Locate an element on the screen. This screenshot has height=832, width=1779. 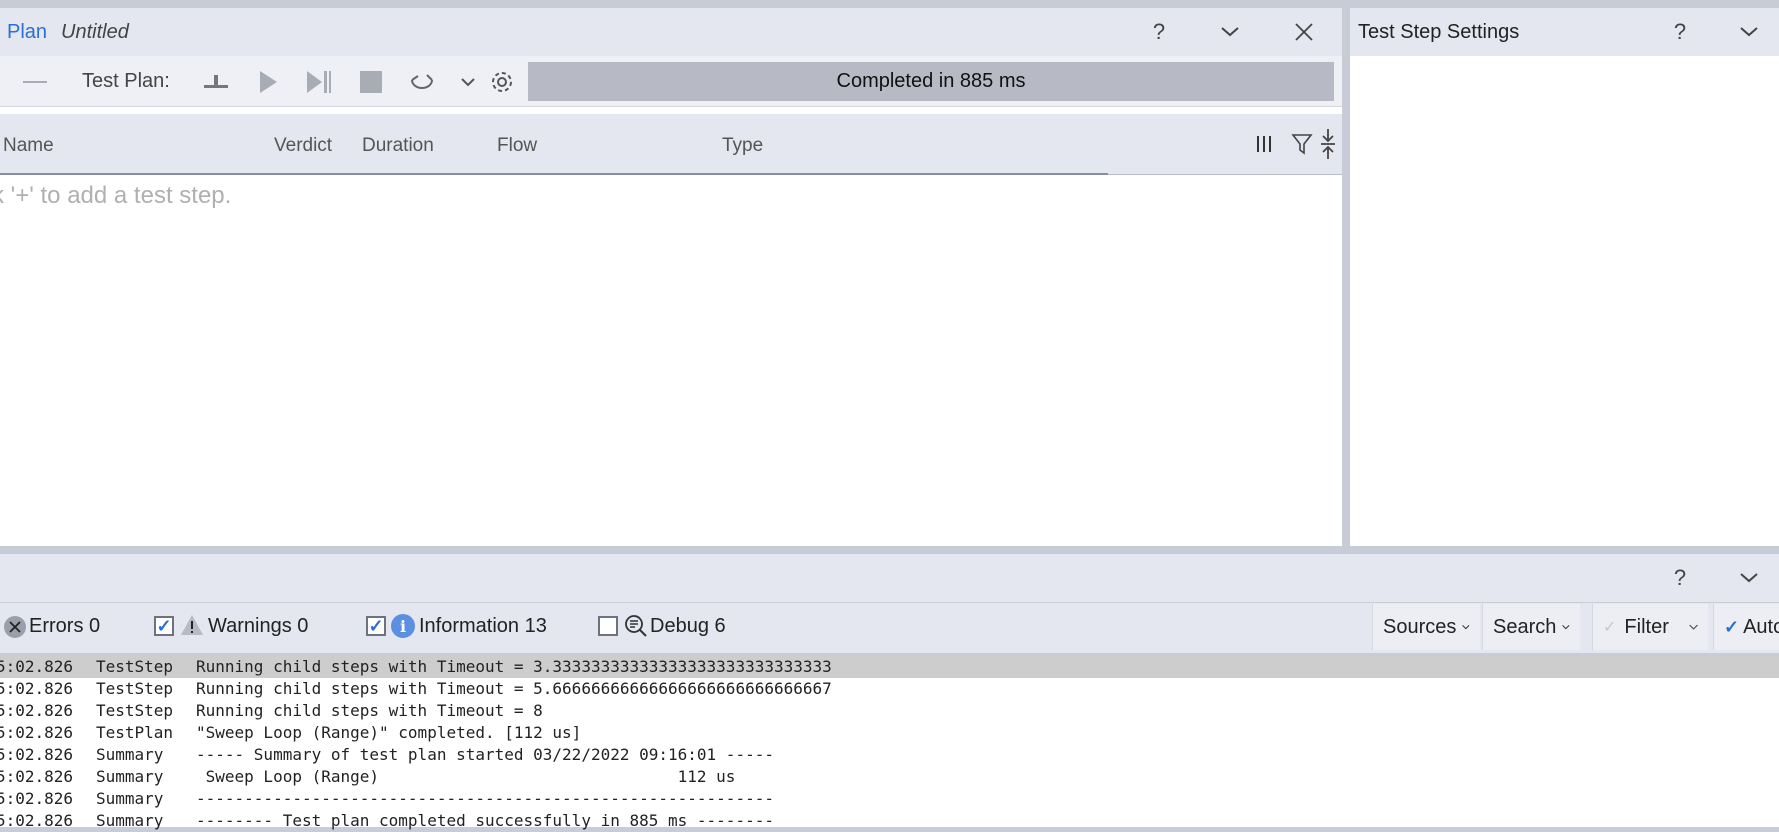
gear-icon is located at coordinates (502, 82).